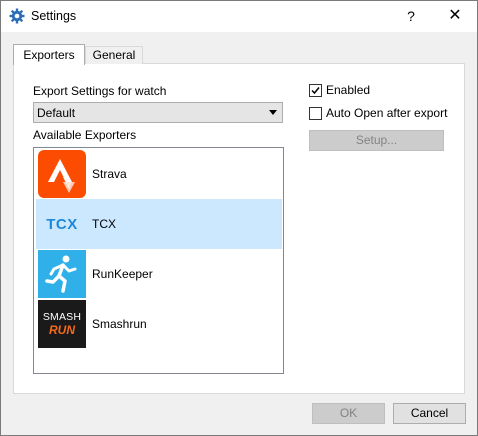 This screenshot has width=478, height=436. What do you see at coordinates (62, 330) in the screenshot?
I see `smashrun-icon-bottom: RUN` at bounding box center [62, 330].